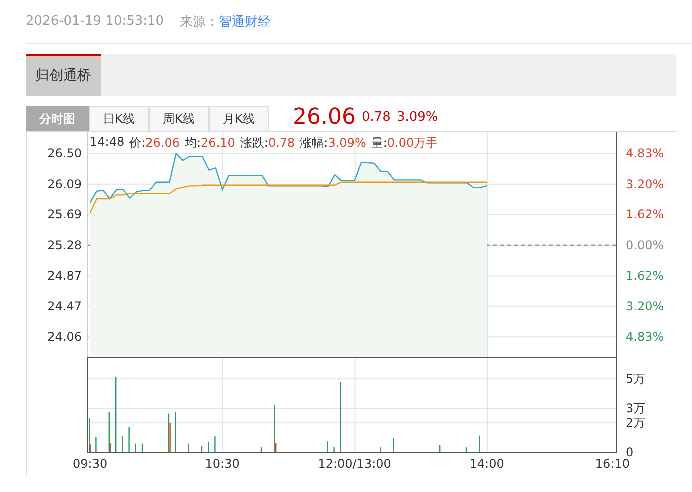 This screenshot has height=492, width=692. What do you see at coordinates (254, 143) in the screenshot?
I see `info-label: 涨跌:` at bounding box center [254, 143].